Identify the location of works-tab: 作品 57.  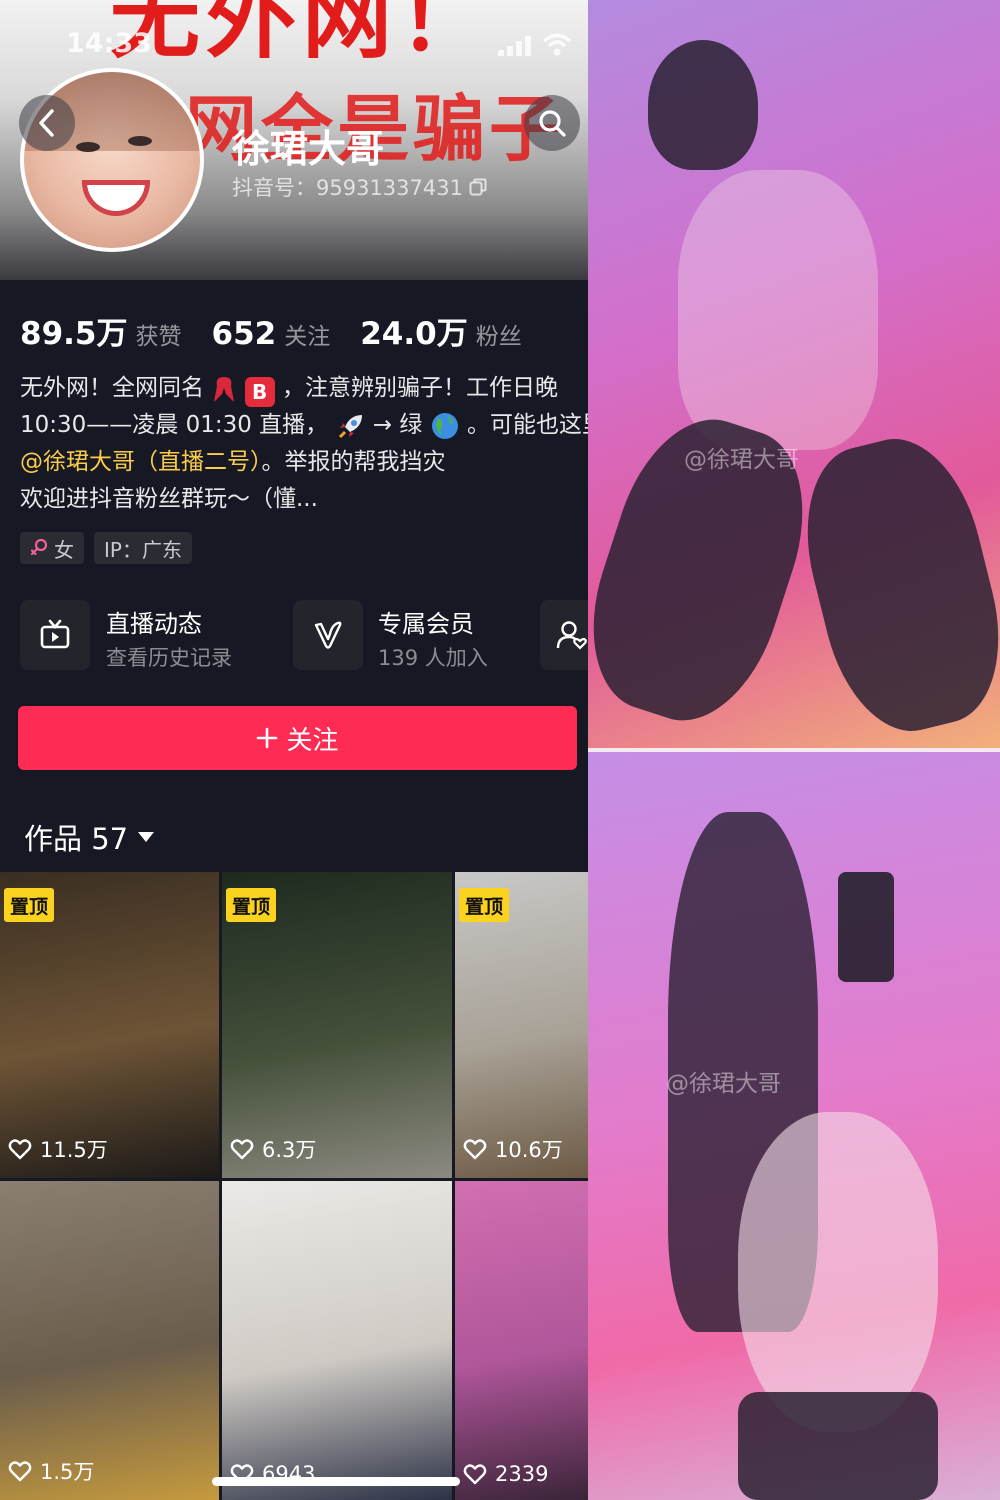
(89, 837).